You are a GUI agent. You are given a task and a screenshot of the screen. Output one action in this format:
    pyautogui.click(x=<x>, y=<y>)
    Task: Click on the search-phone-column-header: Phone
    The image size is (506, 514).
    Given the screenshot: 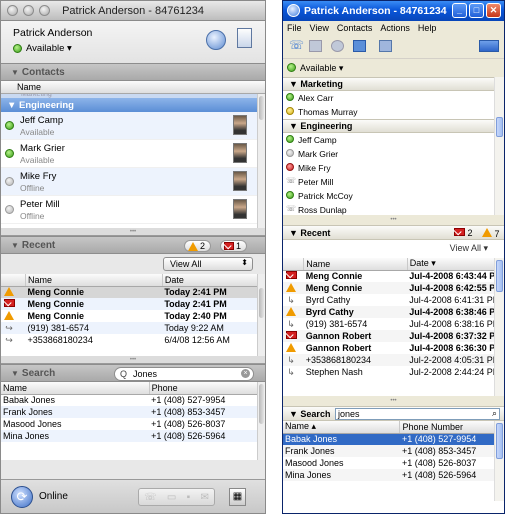 What is the action you would take?
    pyautogui.click(x=207, y=388)
    